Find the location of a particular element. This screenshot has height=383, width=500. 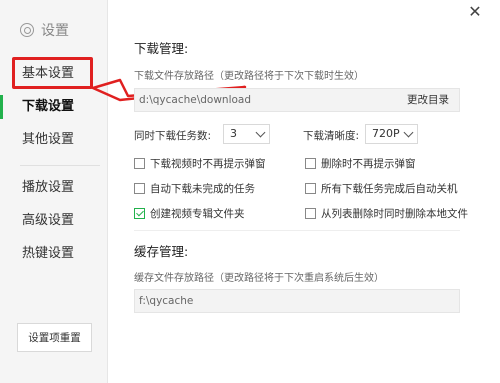

concurrent-tasks-value: 3 is located at coordinates (233, 133).